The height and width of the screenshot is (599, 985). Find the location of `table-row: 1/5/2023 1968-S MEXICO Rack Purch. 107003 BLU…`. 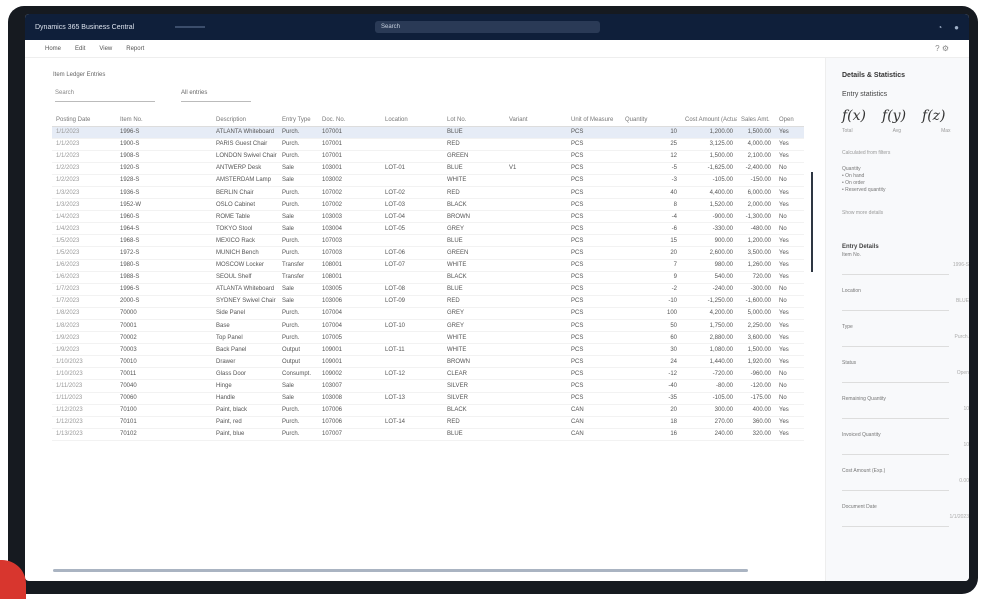

table-row: 1/5/2023 1968-S MEXICO Rack Purch. 107003 BLU… is located at coordinates (428, 241).